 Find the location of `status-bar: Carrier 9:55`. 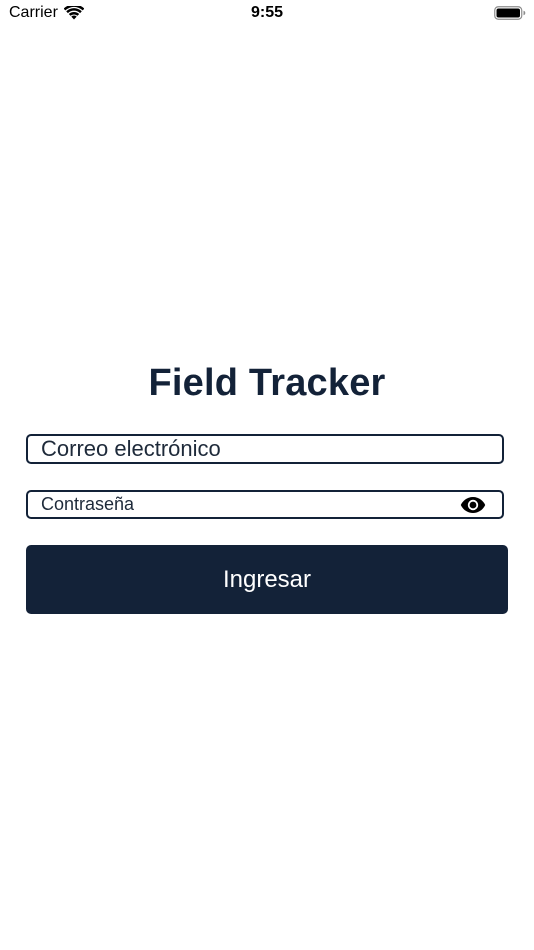

status-bar: Carrier 9:55 is located at coordinates (267, 14).